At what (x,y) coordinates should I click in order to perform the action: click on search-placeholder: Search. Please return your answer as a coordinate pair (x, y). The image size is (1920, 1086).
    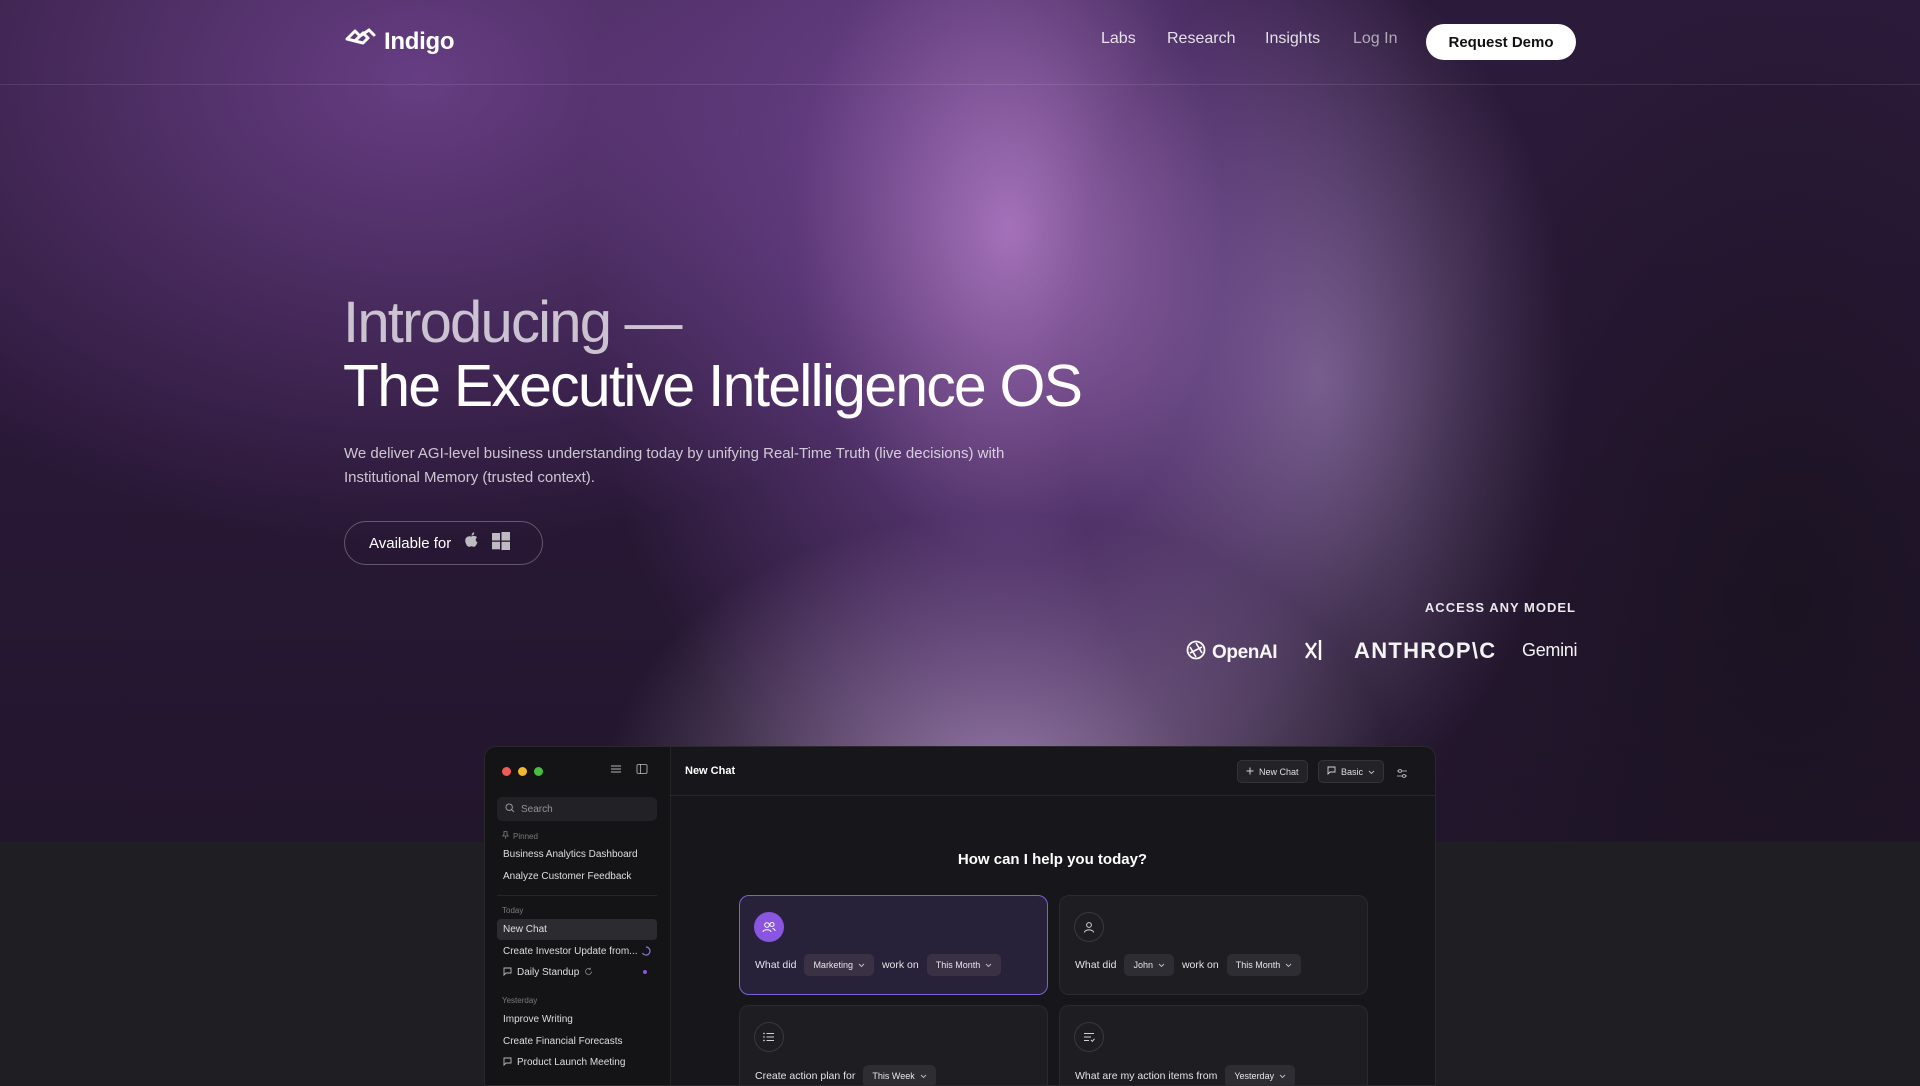
    Looking at the image, I should click on (537, 809).